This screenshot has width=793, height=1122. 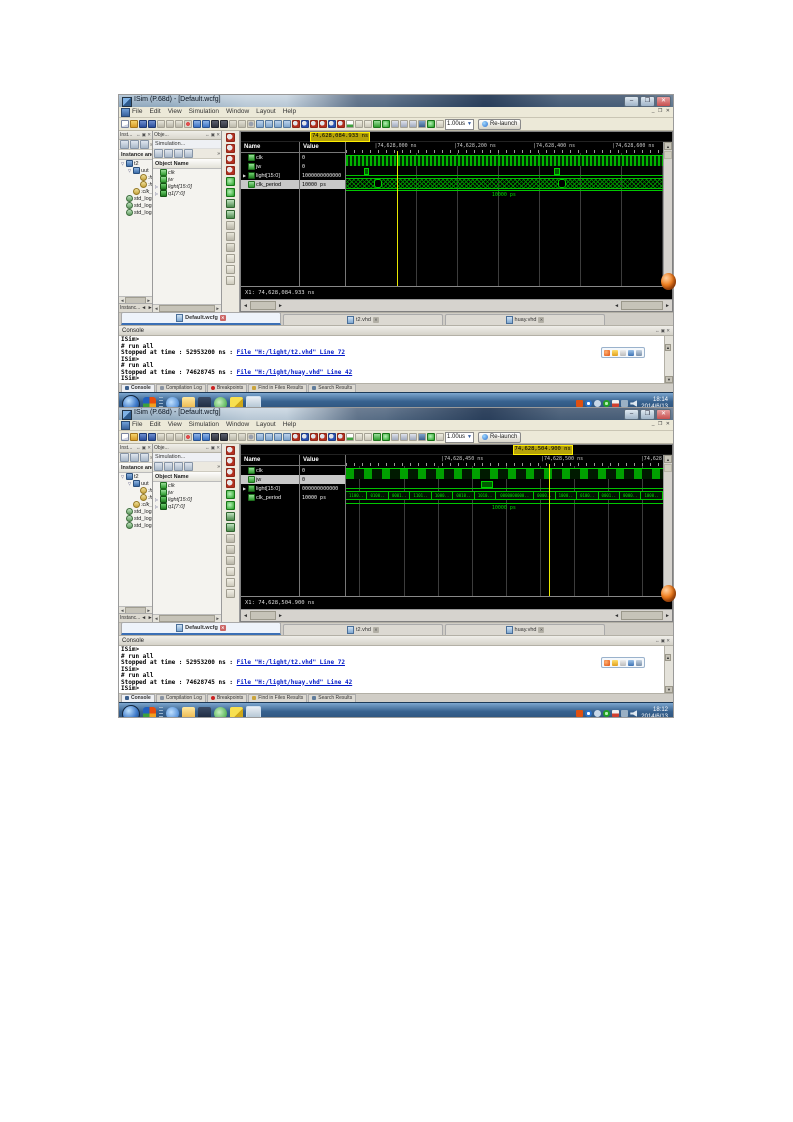 What do you see at coordinates (322, 479) in the screenshot?
I see `signal-value-cell: 0` at bounding box center [322, 479].